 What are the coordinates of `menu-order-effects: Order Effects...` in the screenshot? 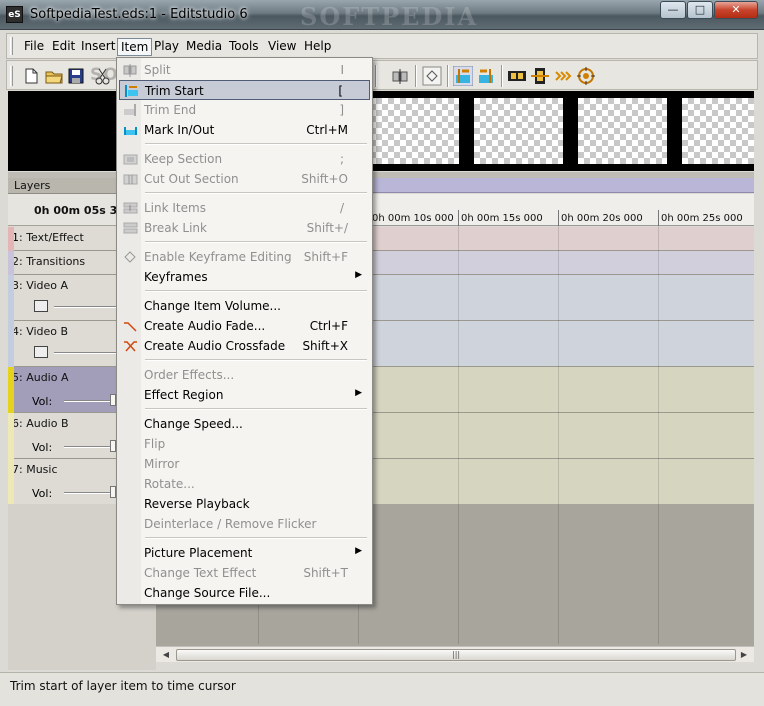 It's located at (244, 375).